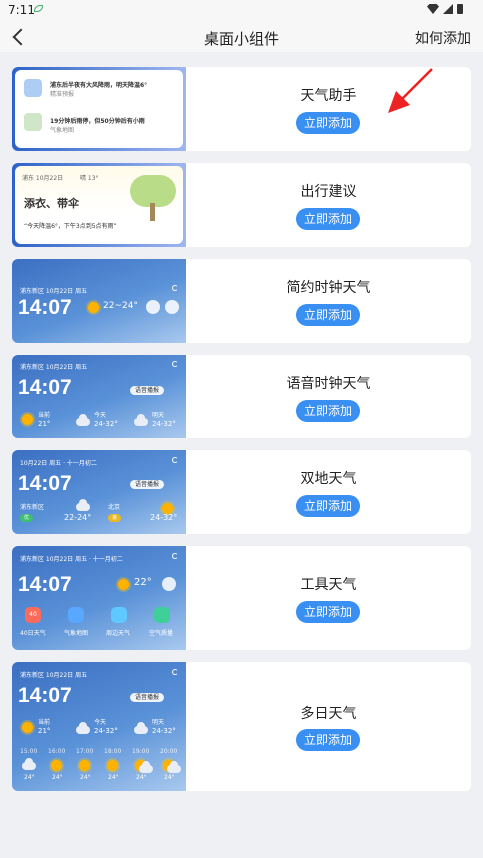 The height and width of the screenshot is (858, 483). What do you see at coordinates (328, 288) in the screenshot?
I see `card-title: 简约时钟天气` at bounding box center [328, 288].